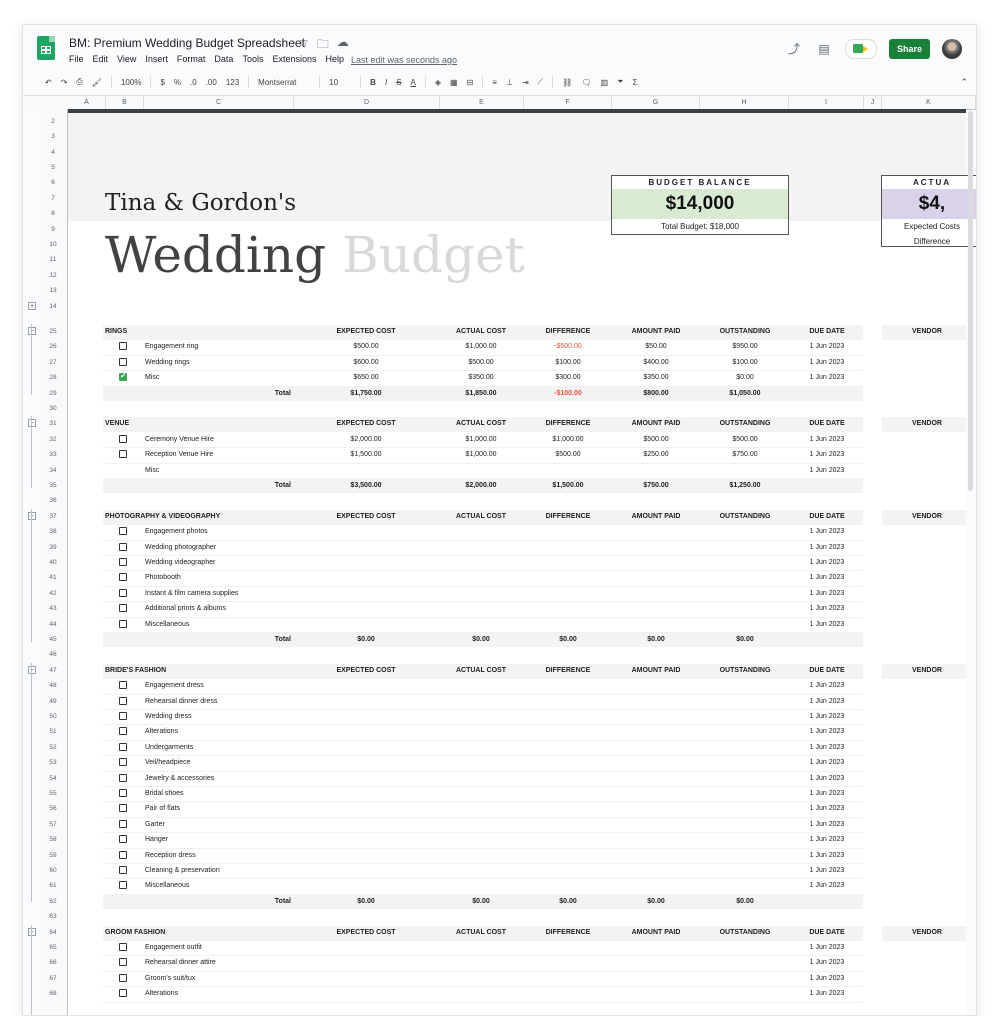  What do you see at coordinates (53, 870) in the screenshot?
I see `row-number: 60` at bounding box center [53, 870].